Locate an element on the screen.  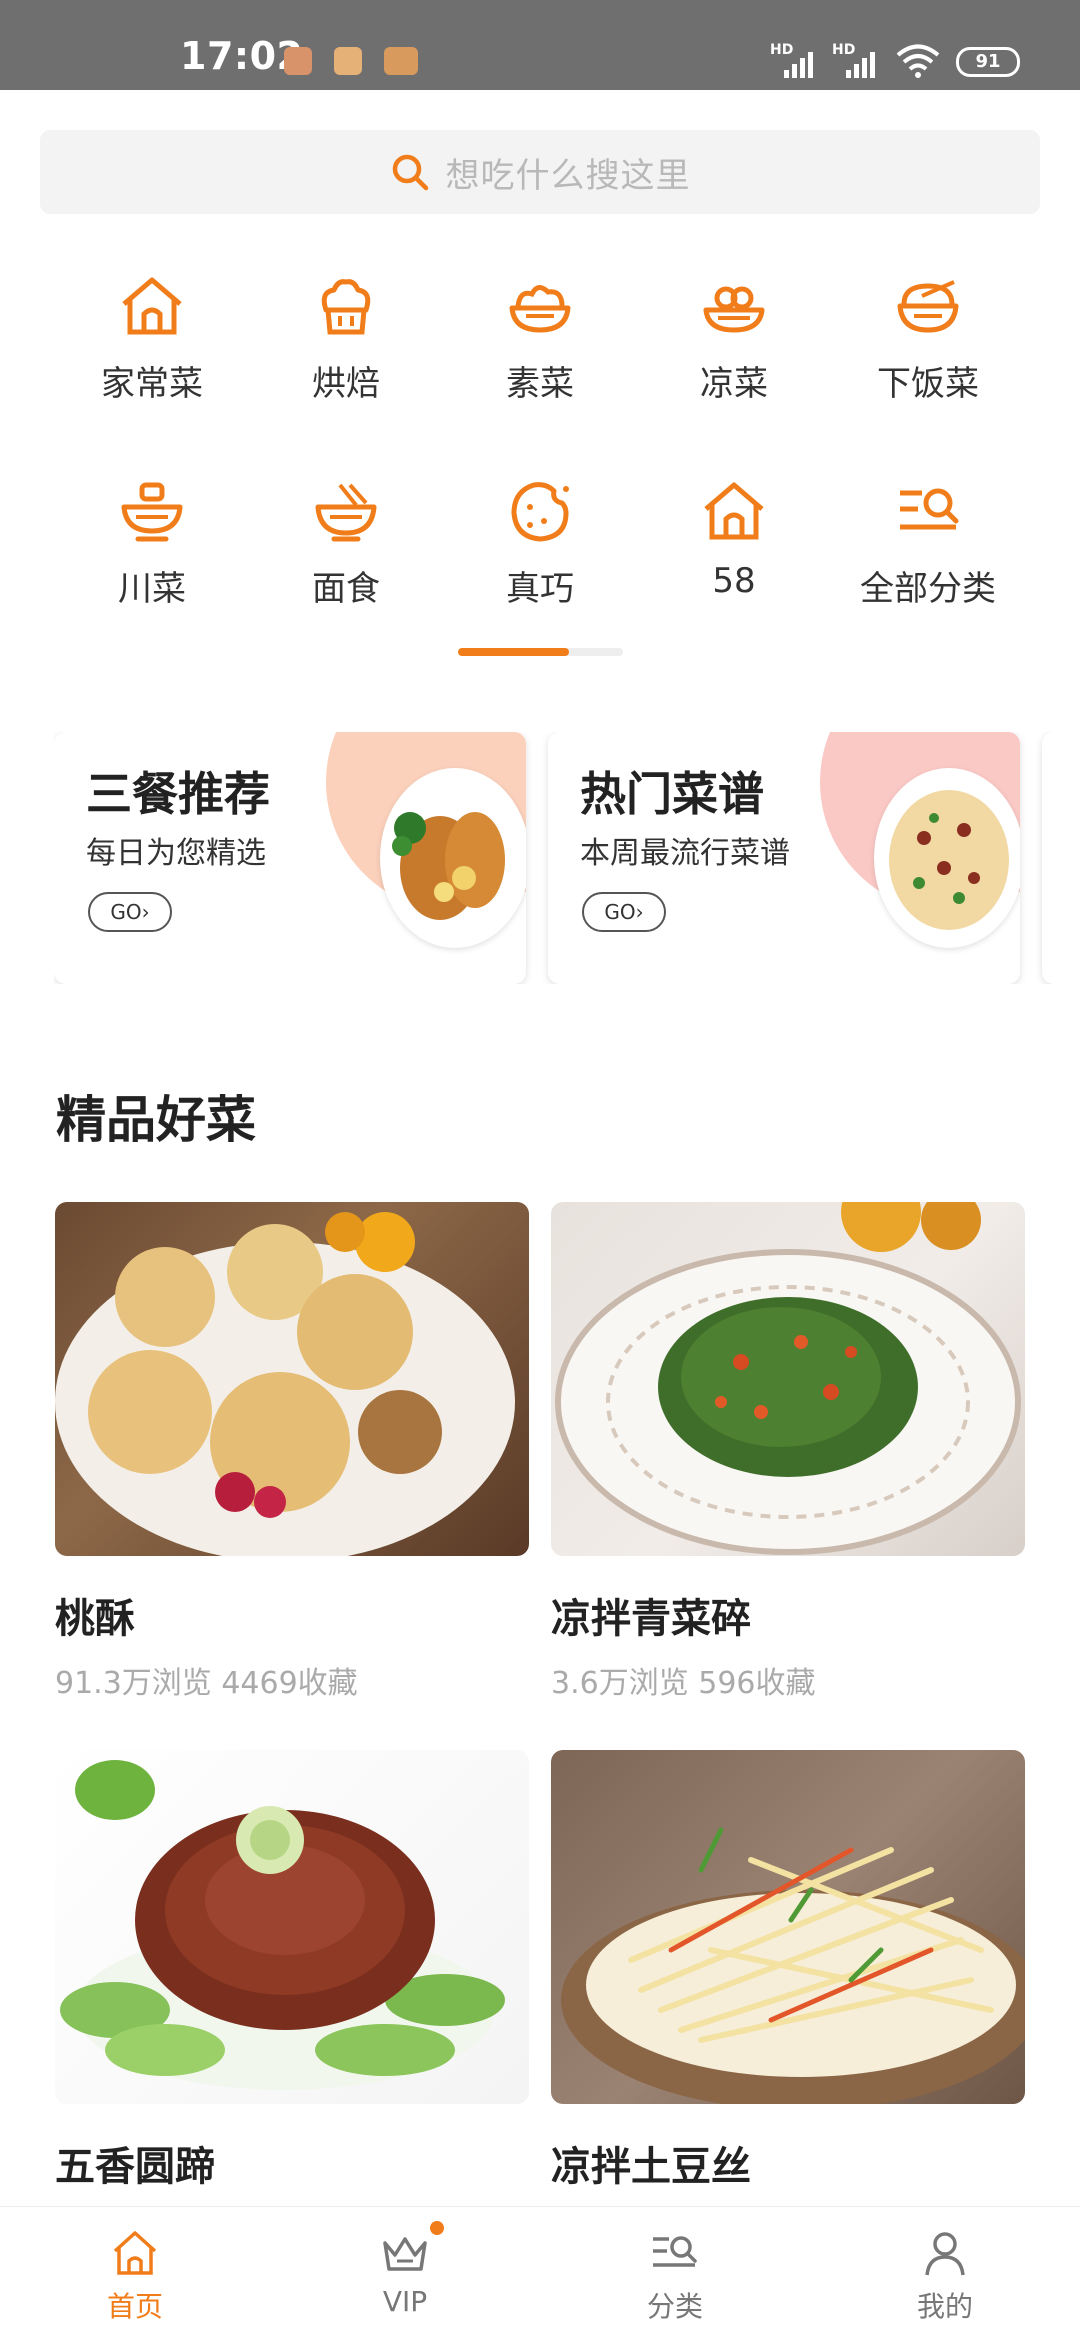
recipe-card: 凉拌青菜碎 3.6万浏览 596收藏 is located at coordinates (788, 1452).